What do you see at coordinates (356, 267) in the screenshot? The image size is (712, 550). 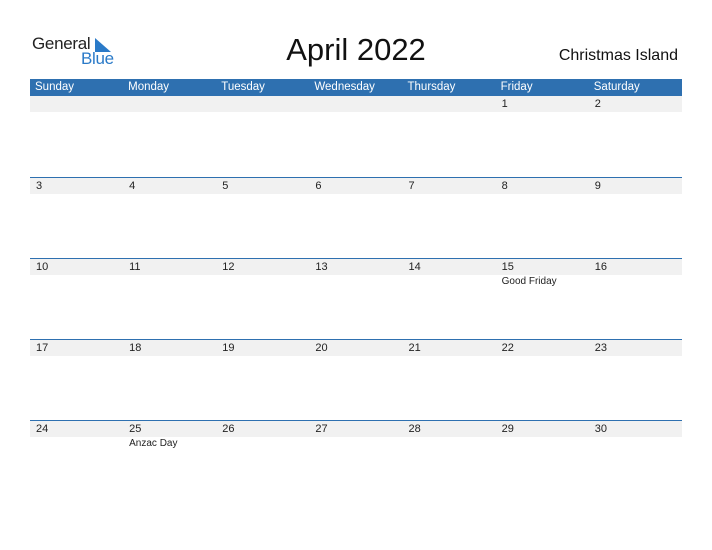 I see `day-number-row: 10 11 12 13 14 15 16` at bounding box center [356, 267].